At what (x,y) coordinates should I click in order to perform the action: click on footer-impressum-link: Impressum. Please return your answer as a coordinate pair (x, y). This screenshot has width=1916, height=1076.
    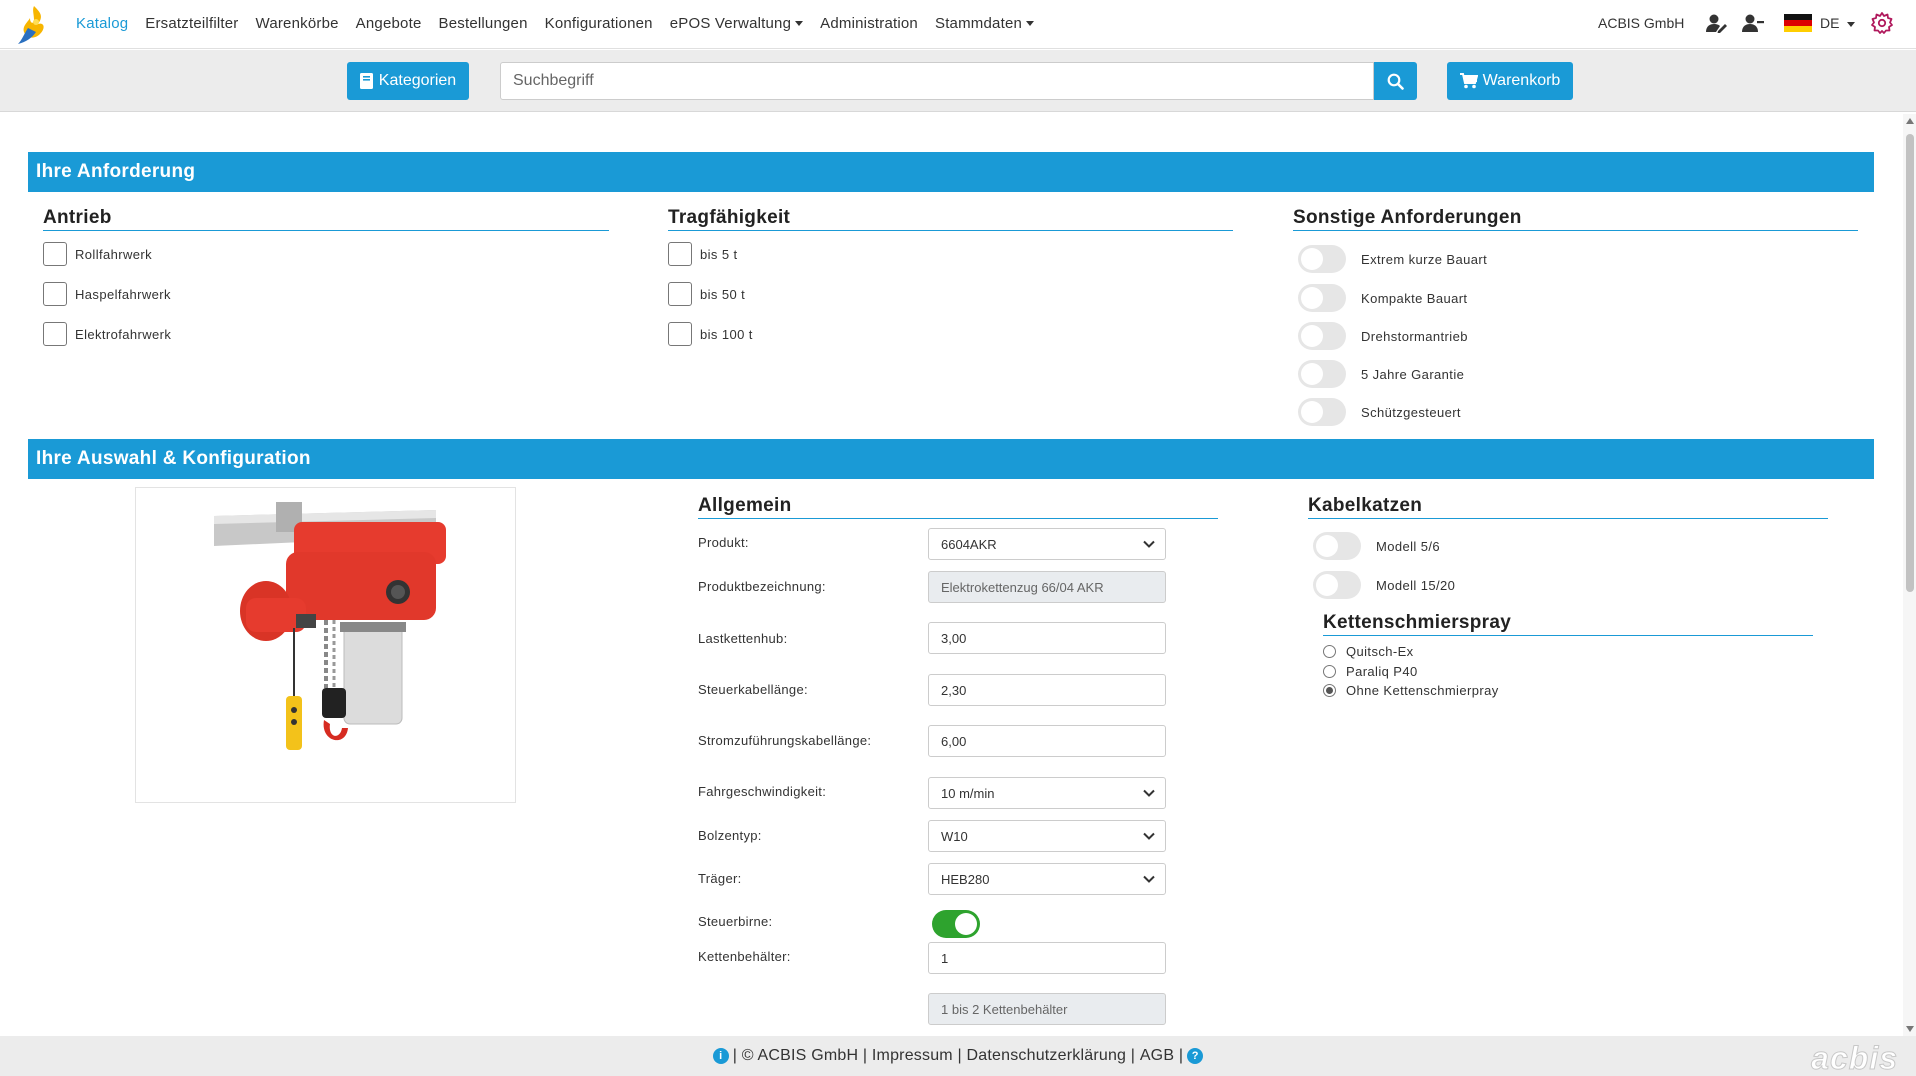
    Looking at the image, I should click on (912, 1056).